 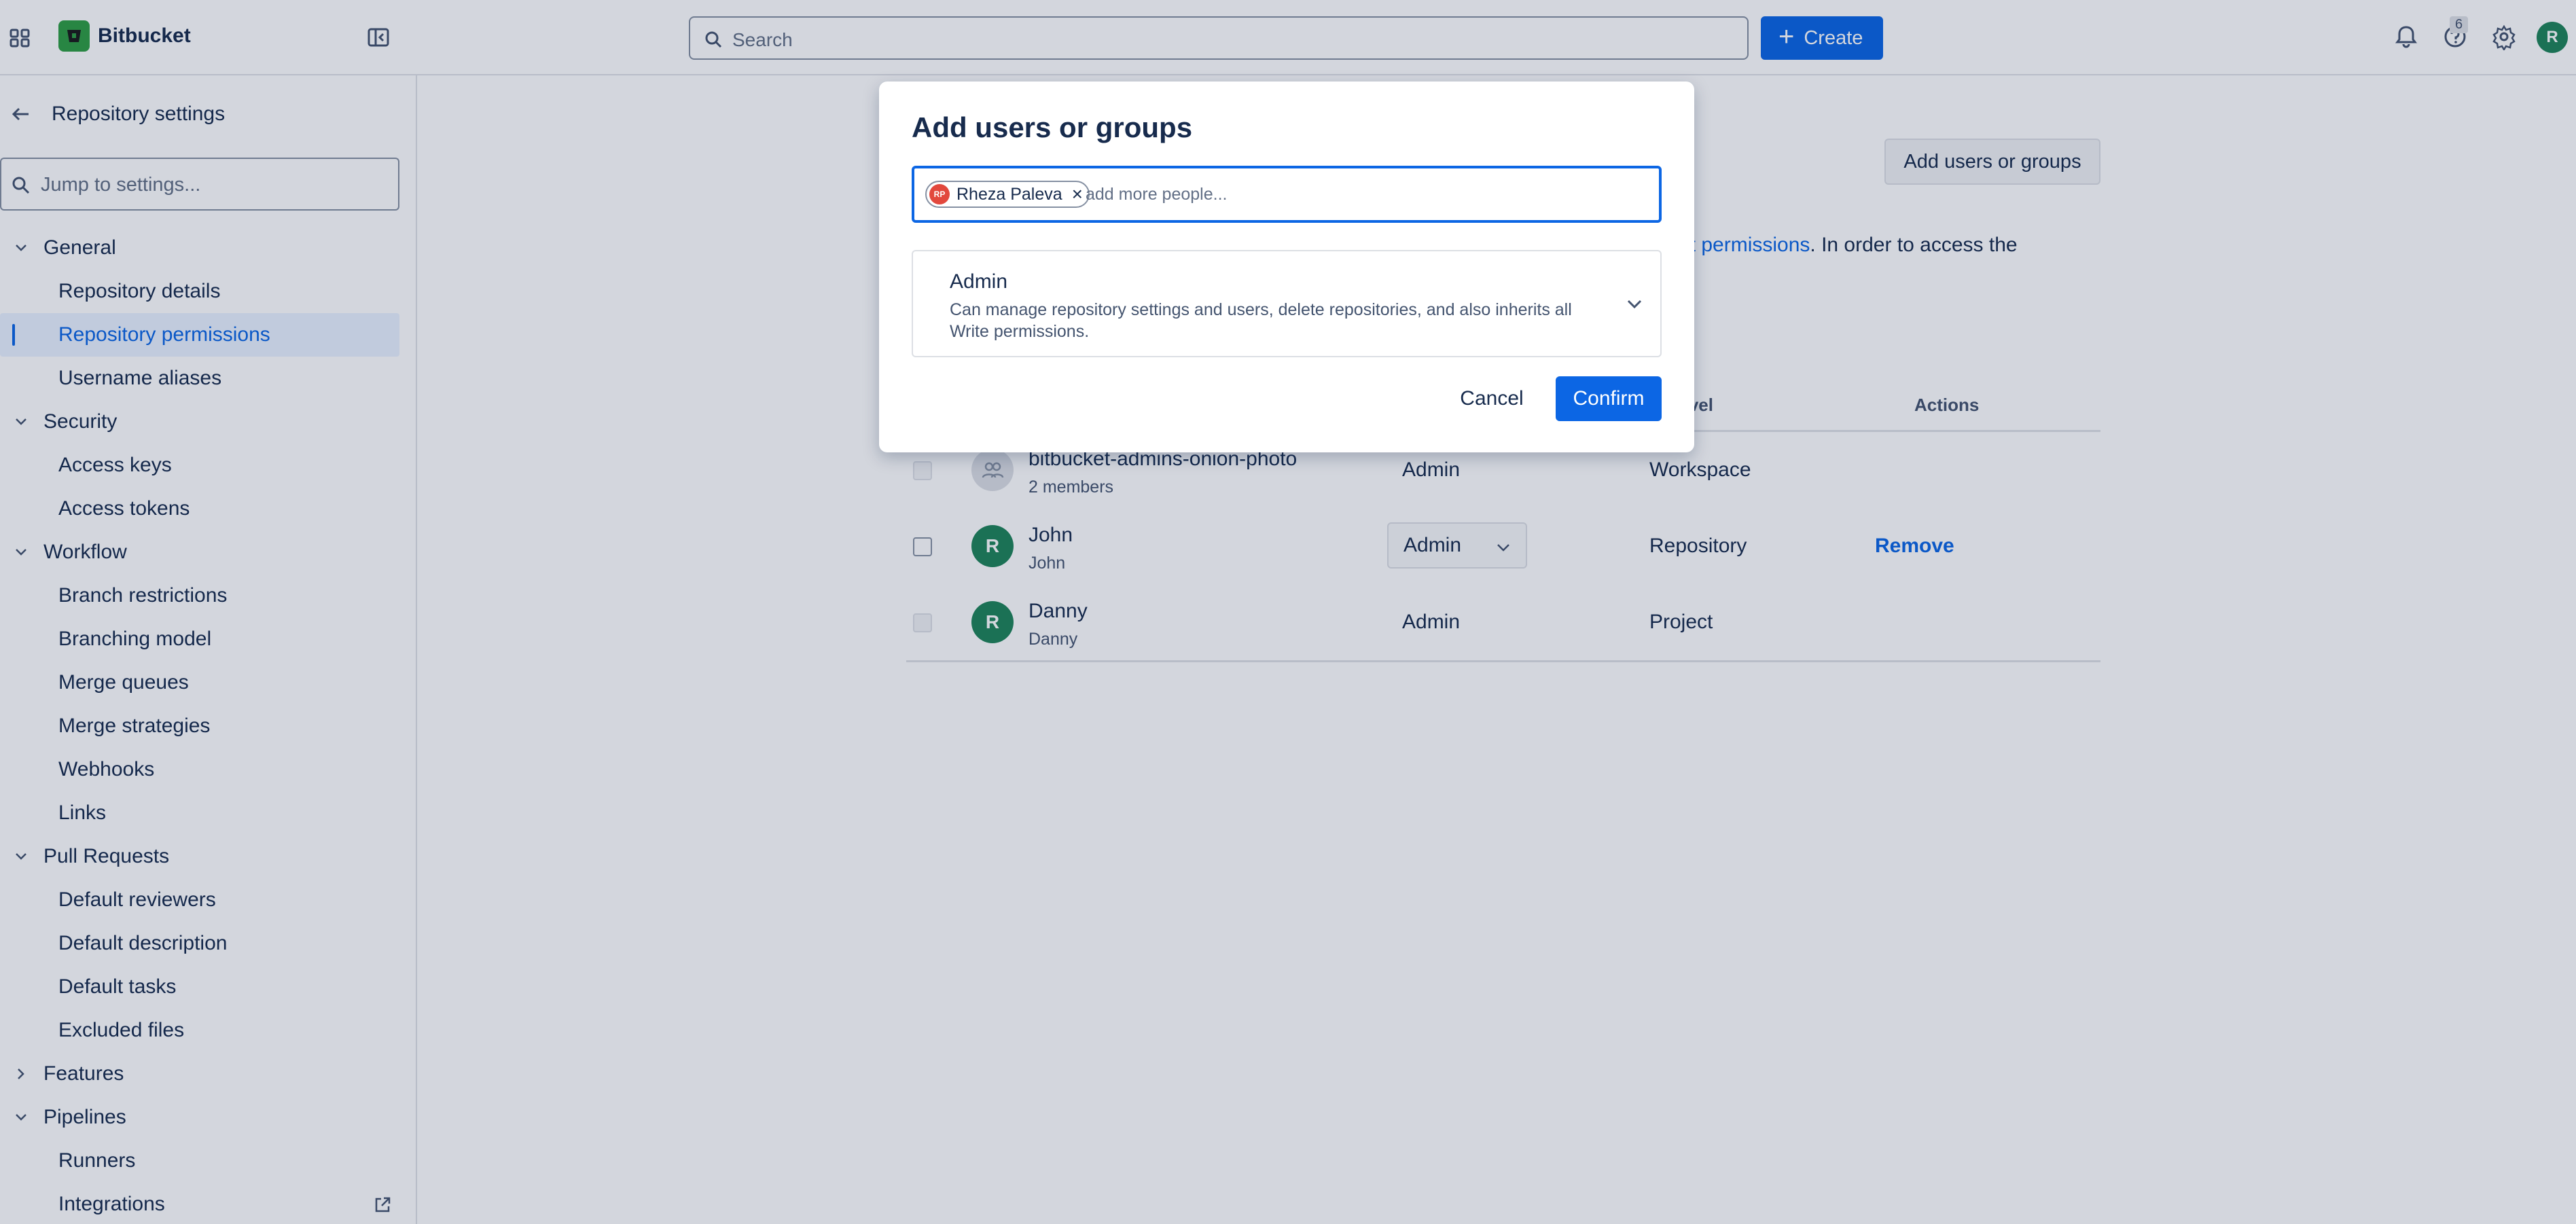 What do you see at coordinates (1609, 398) in the screenshot?
I see `confirm-button: Confirm` at bounding box center [1609, 398].